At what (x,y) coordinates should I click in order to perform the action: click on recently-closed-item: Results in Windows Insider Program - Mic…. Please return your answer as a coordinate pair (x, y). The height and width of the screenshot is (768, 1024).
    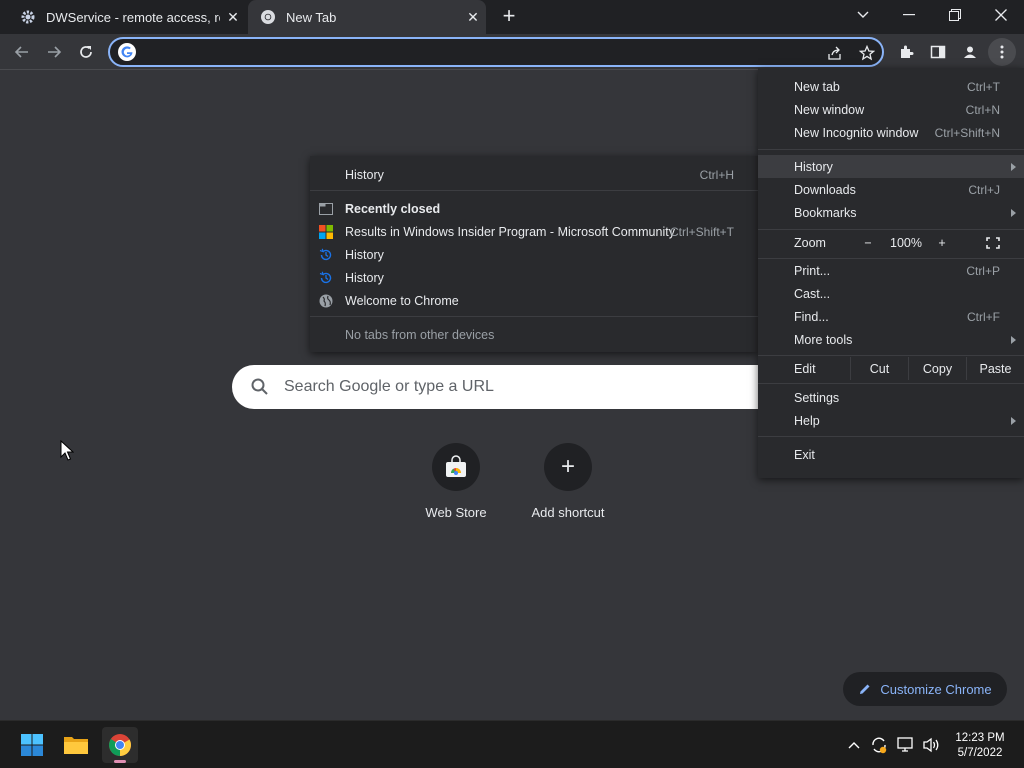
    Looking at the image, I should click on (534, 231).